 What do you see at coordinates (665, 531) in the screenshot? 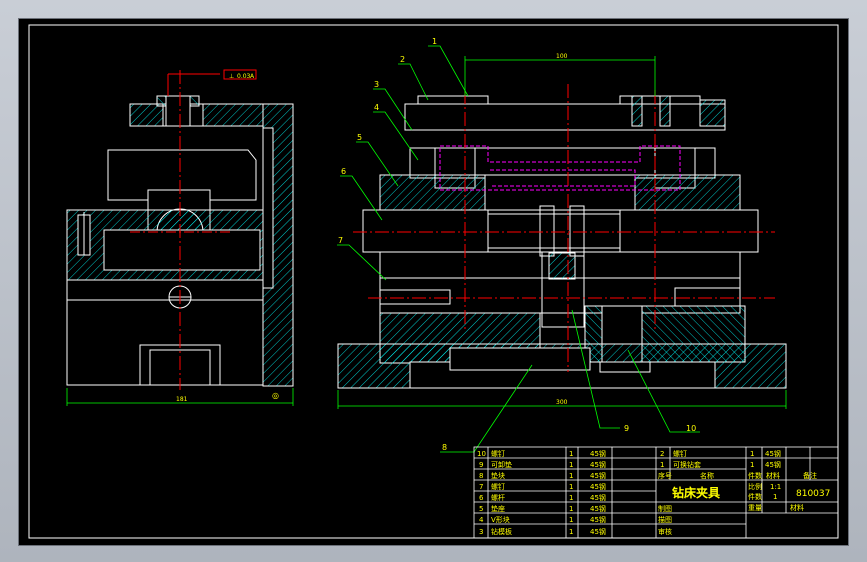
I see `svg-text: 审核` at bounding box center [665, 531].